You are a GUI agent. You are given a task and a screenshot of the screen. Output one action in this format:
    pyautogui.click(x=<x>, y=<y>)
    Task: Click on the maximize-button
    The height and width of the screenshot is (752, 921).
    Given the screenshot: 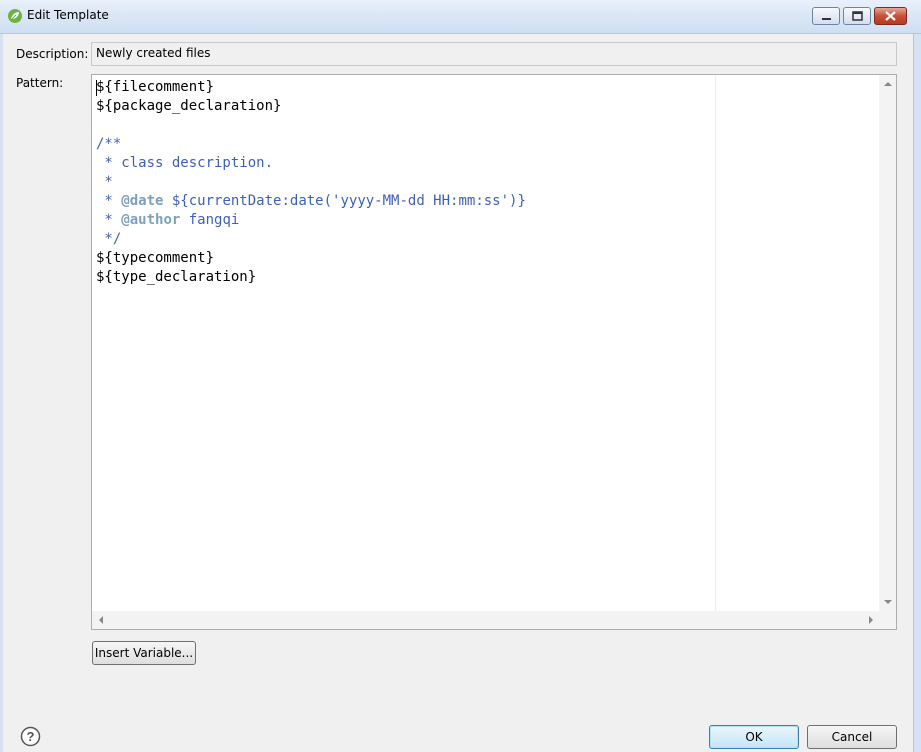 What is the action you would take?
    pyautogui.click(x=857, y=16)
    